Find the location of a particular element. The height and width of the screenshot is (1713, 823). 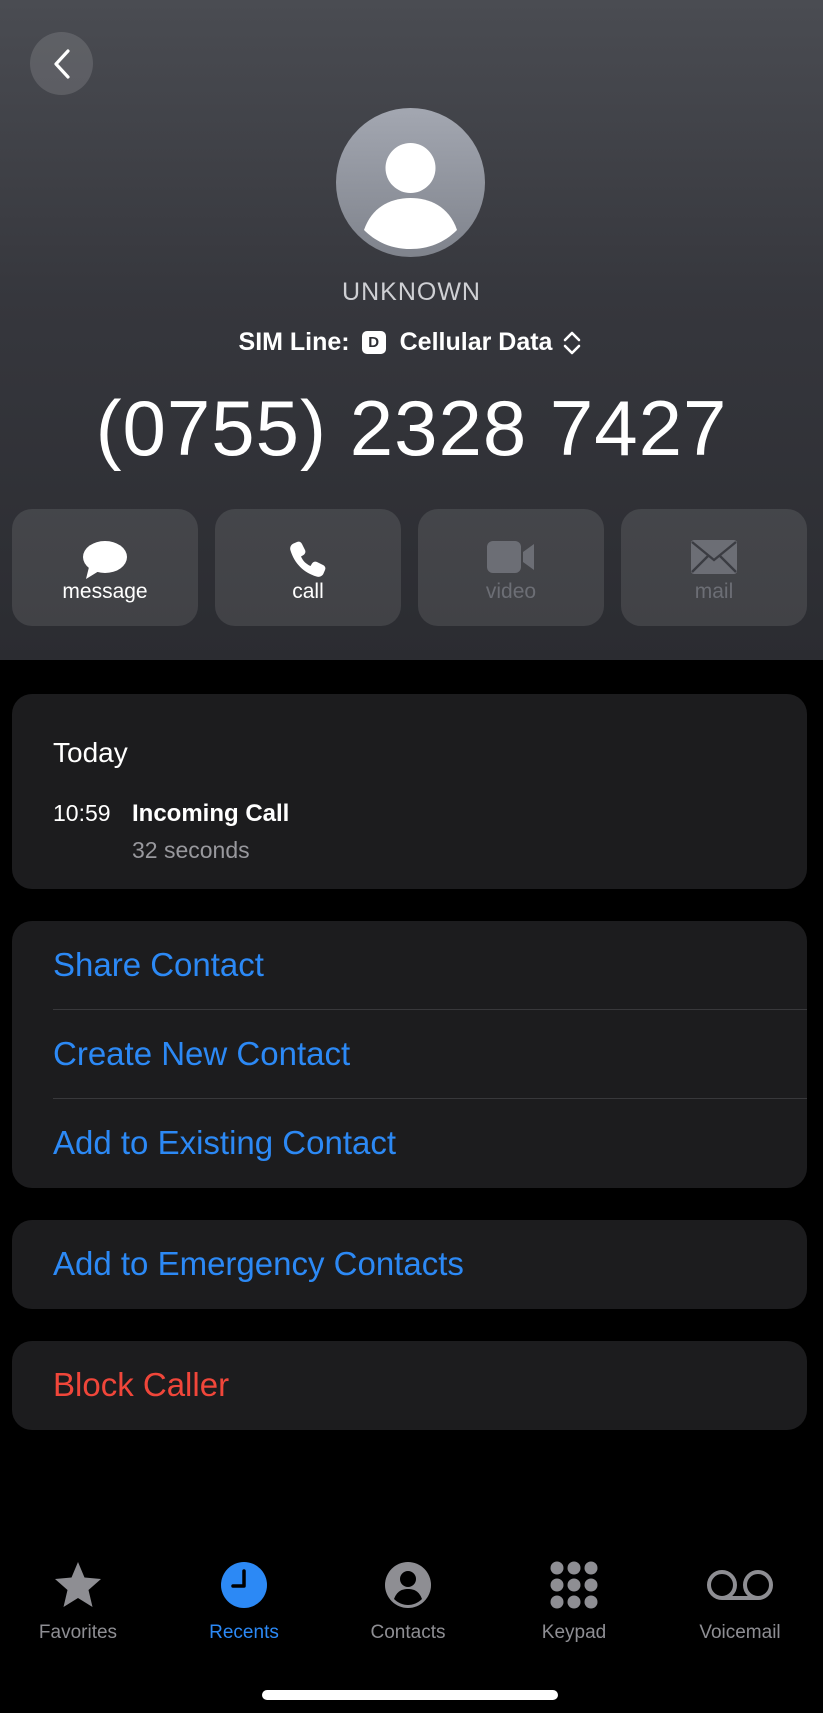

call-time: 10:59 is located at coordinates (82, 813).